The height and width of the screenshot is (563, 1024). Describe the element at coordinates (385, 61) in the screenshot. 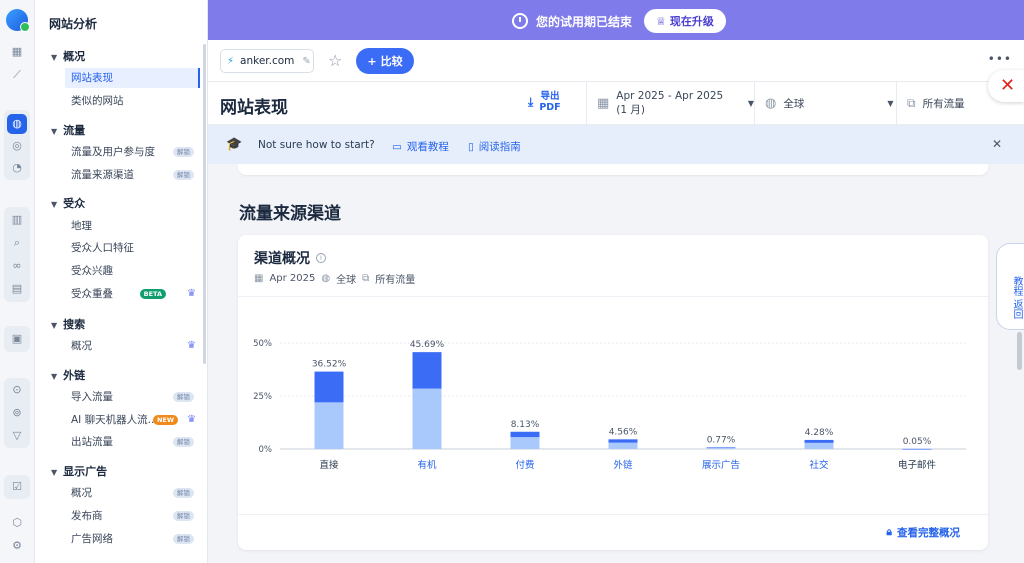

I see `compare-button: + 比较` at that location.